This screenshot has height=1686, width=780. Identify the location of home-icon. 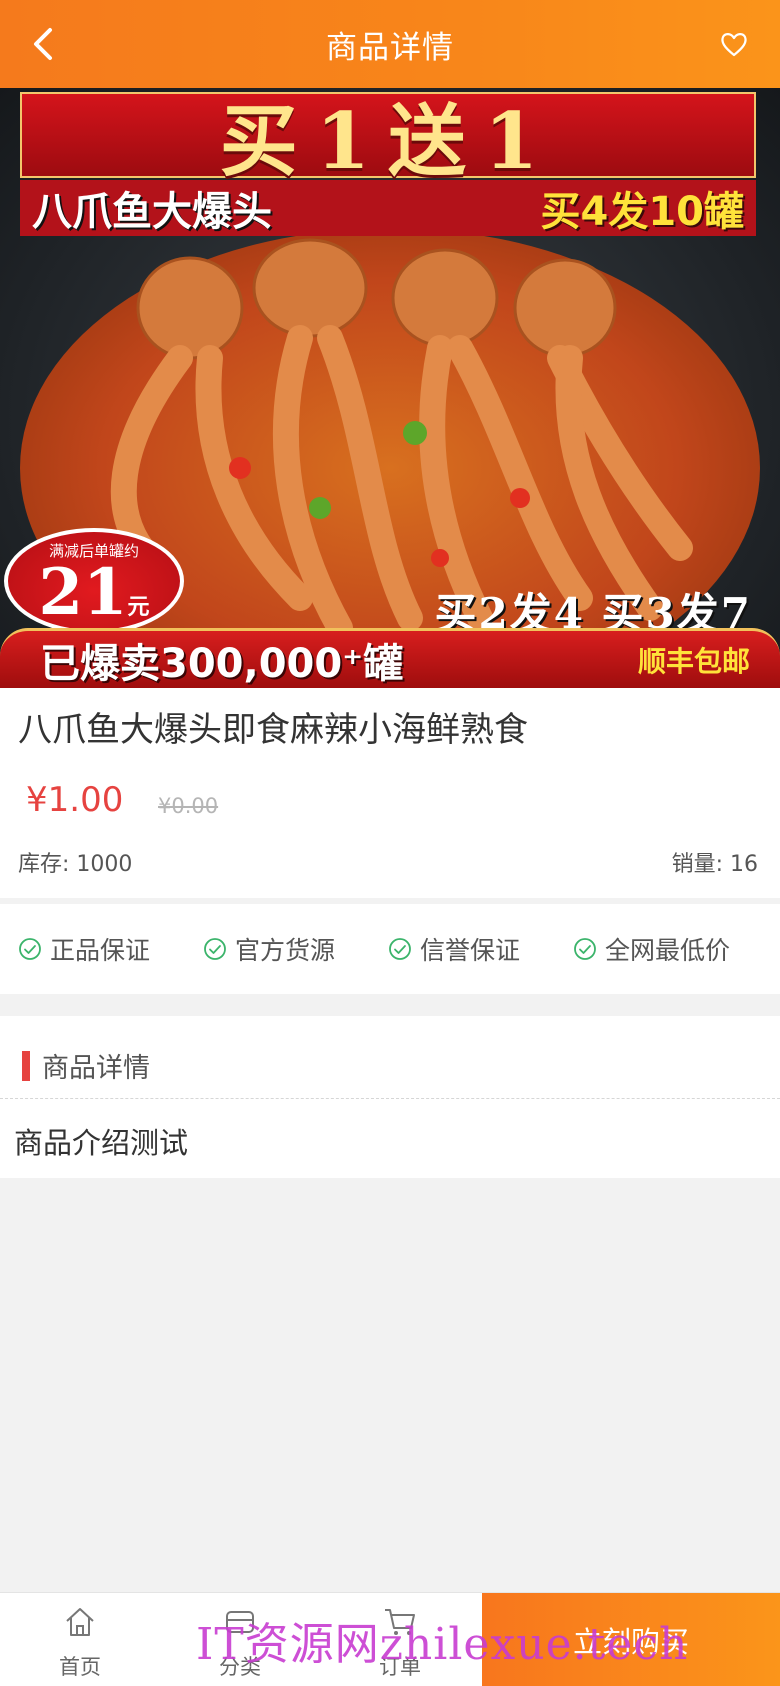
(80, 1622).